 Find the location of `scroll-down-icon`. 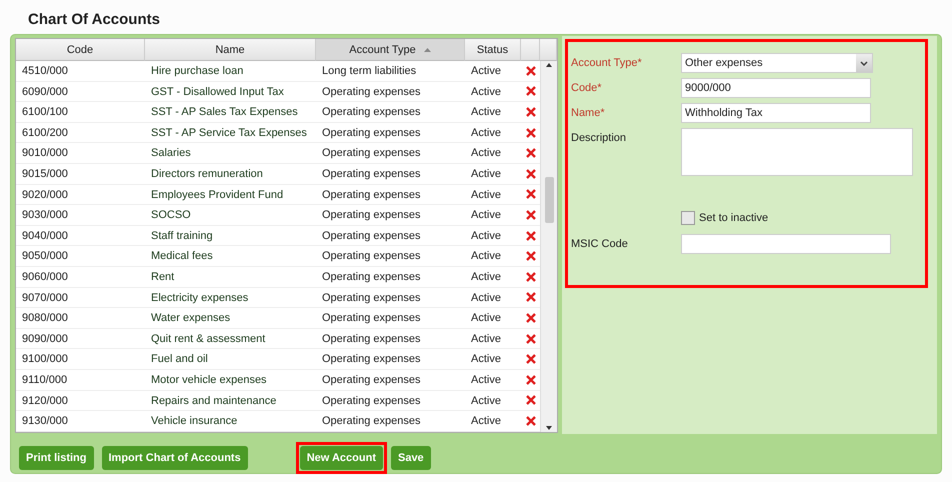

scroll-down-icon is located at coordinates (549, 428).